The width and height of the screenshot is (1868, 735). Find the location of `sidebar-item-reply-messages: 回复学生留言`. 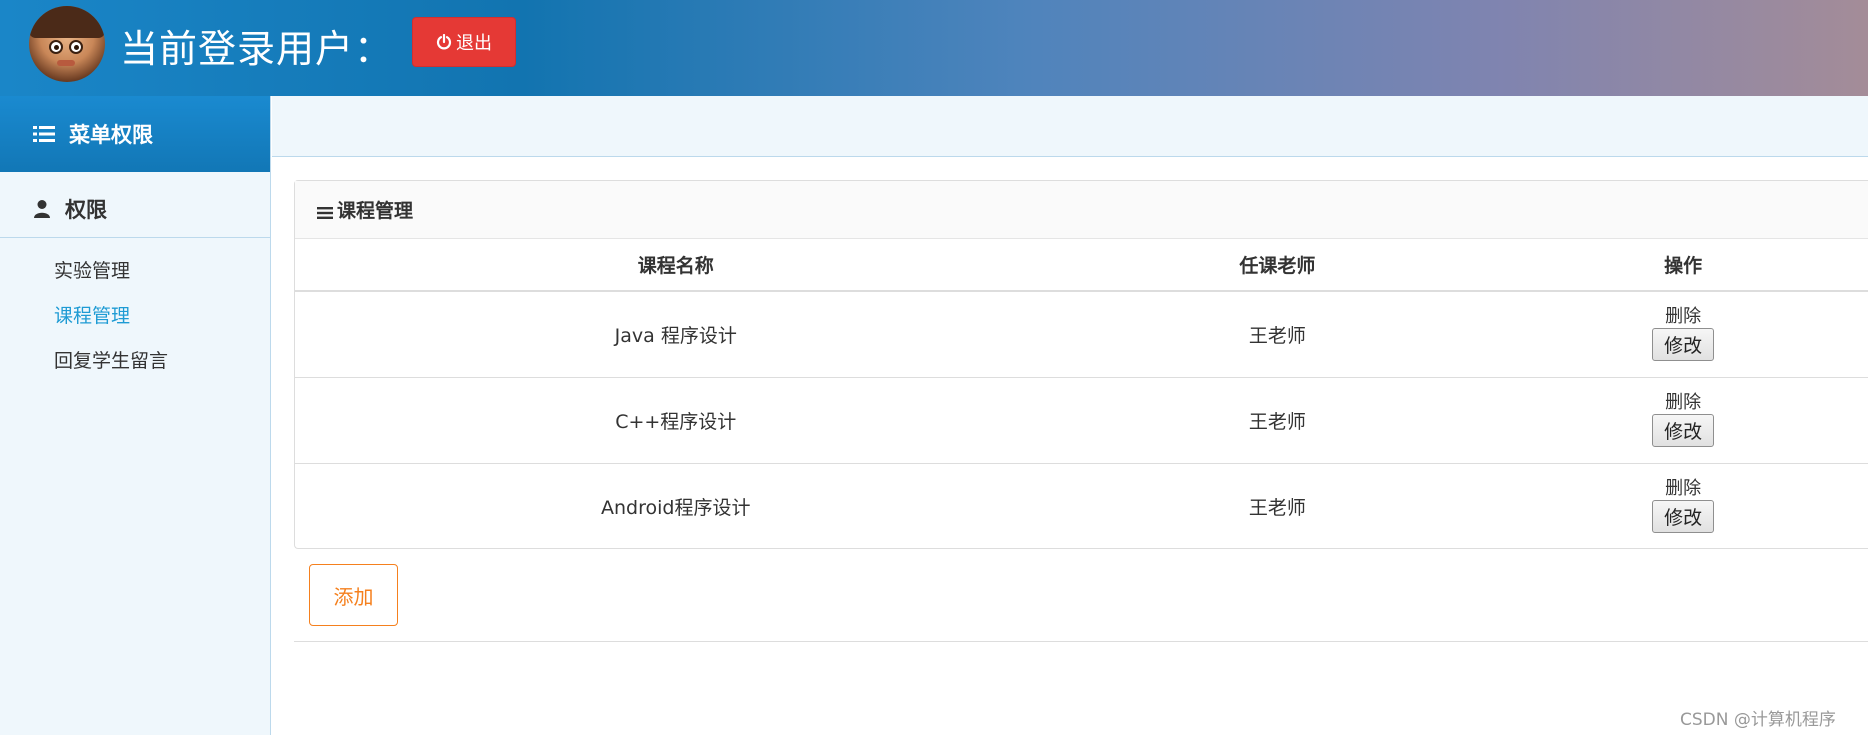

sidebar-item-reply-messages: 回复学生留言 is located at coordinates (135, 359).